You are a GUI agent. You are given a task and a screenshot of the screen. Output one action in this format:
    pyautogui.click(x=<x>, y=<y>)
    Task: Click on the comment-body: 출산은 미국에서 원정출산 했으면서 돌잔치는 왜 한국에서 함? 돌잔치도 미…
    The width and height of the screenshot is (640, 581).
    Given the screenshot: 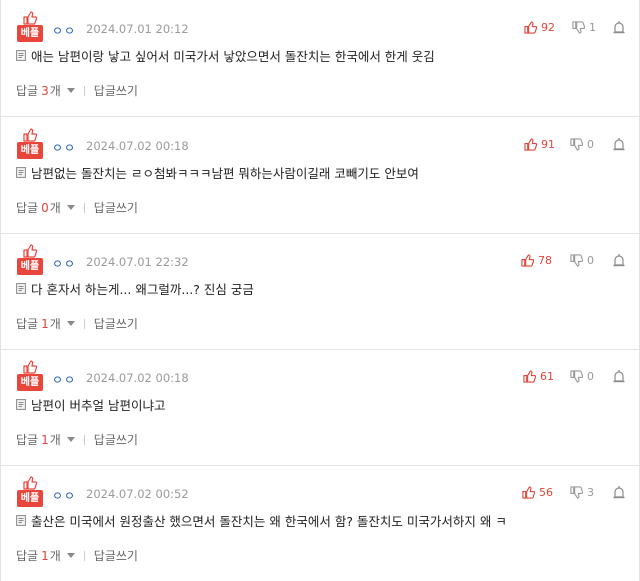 What is the action you would take?
    pyautogui.click(x=261, y=520)
    